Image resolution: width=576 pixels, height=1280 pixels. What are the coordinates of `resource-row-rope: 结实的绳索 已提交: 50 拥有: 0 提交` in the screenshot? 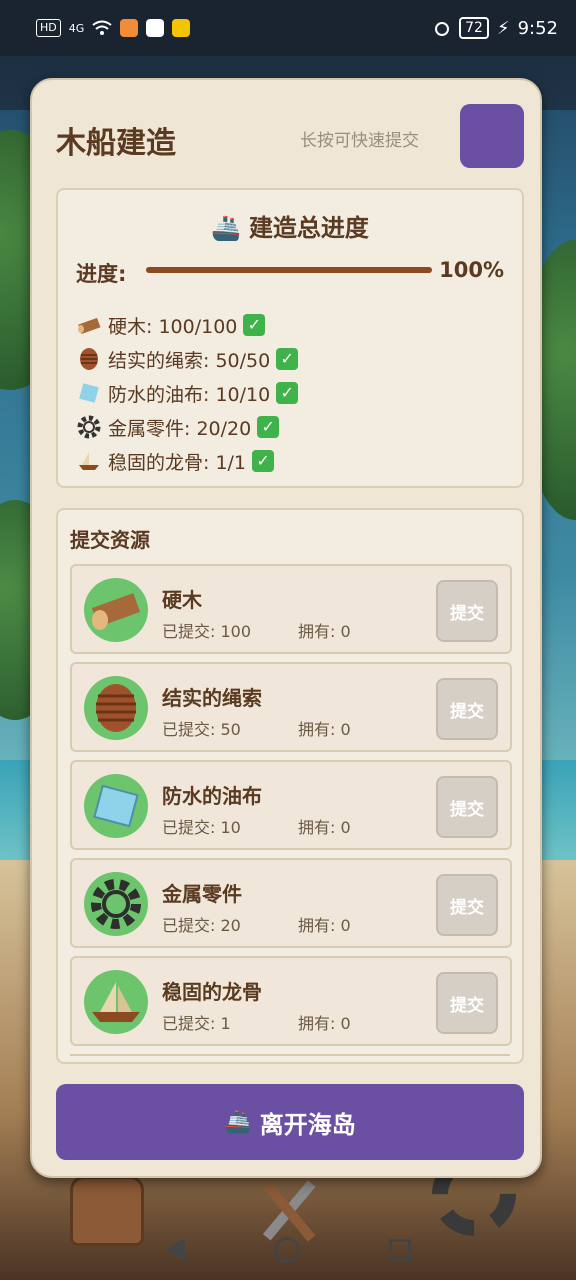 It's located at (291, 707).